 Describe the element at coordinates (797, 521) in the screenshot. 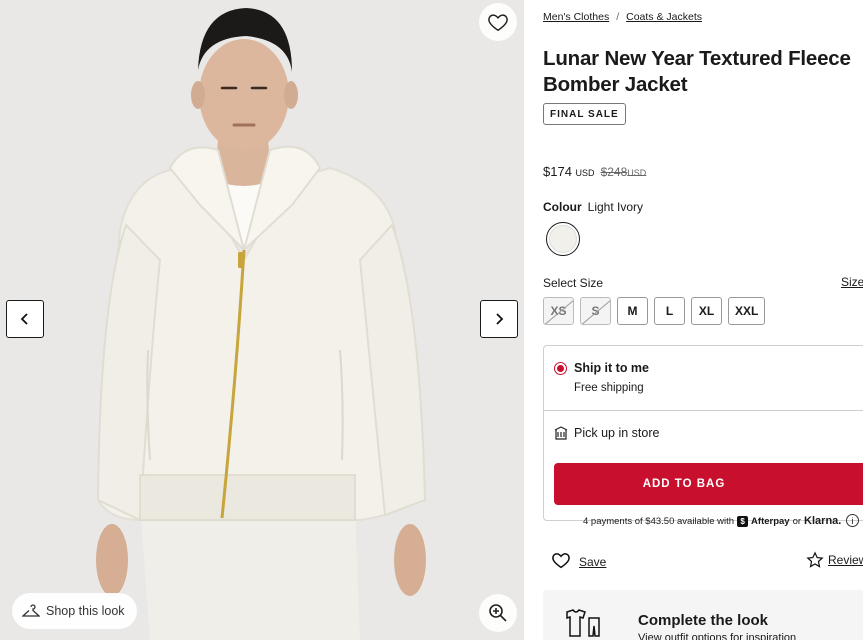

I see `or-label: or` at that location.